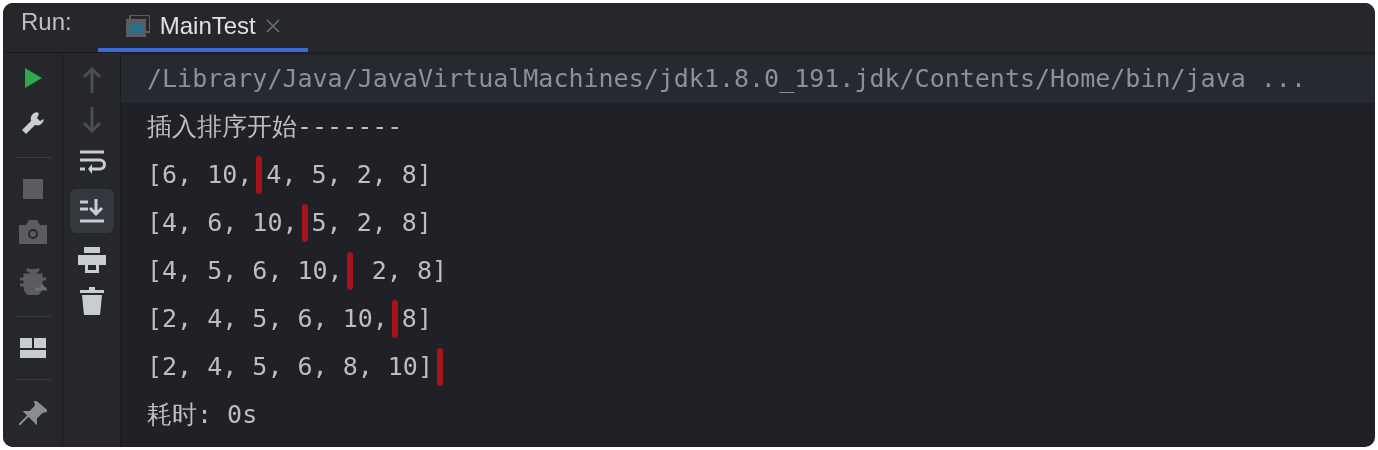  Describe the element at coordinates (32, 78) in the screenshot. I see `run-icon` at that location.